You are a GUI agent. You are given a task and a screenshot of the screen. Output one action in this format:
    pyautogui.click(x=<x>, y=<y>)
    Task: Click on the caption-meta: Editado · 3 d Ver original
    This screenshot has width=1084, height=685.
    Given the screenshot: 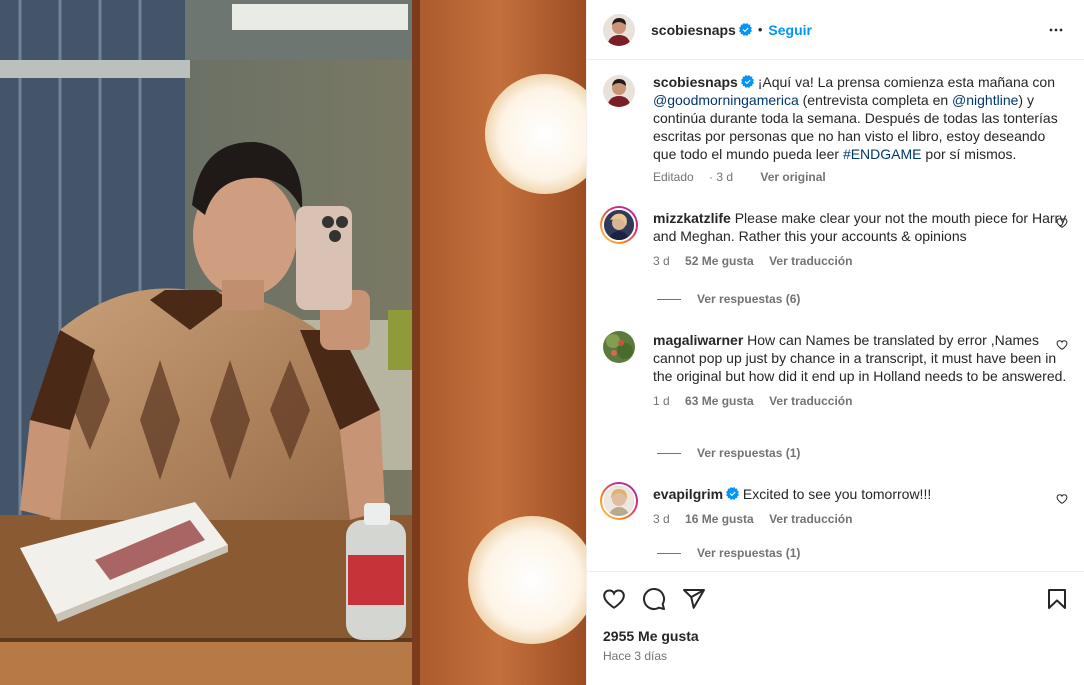 What is the action you would take?
    pyautogui.click(x=860, y=177)
    